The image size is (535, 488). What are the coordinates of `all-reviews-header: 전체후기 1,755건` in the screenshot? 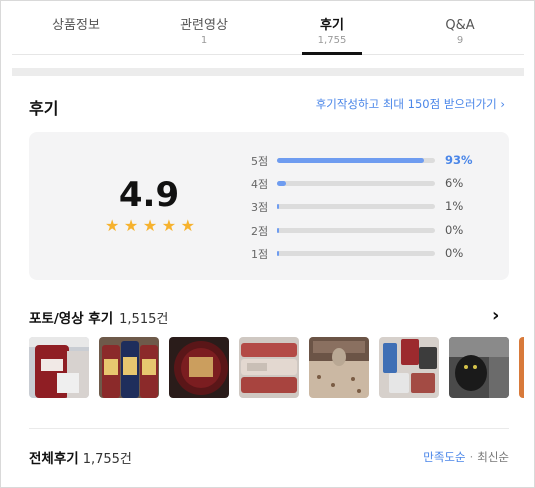 It's located at (80, 457).